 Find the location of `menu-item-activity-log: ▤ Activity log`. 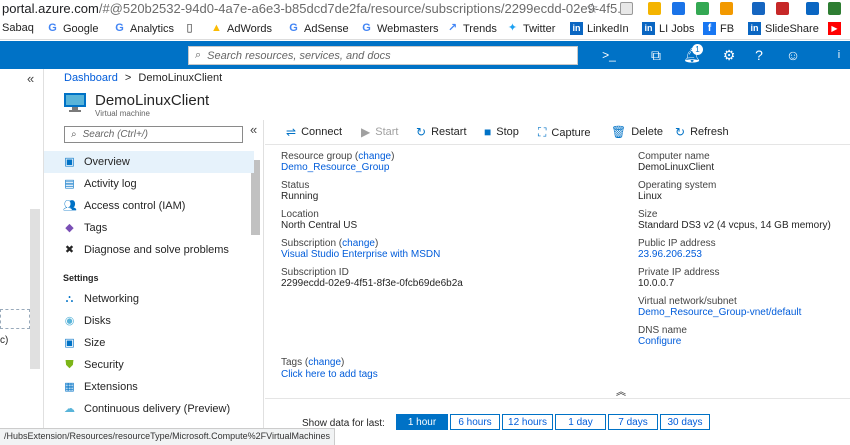

menu-item-activity-log: ▤ Activity log is located at coordinates (149, 184).